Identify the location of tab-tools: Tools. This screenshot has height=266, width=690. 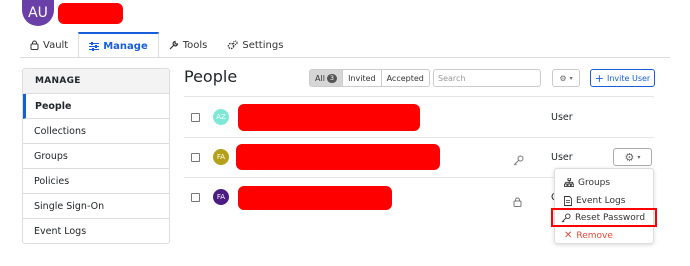
(188, 45).